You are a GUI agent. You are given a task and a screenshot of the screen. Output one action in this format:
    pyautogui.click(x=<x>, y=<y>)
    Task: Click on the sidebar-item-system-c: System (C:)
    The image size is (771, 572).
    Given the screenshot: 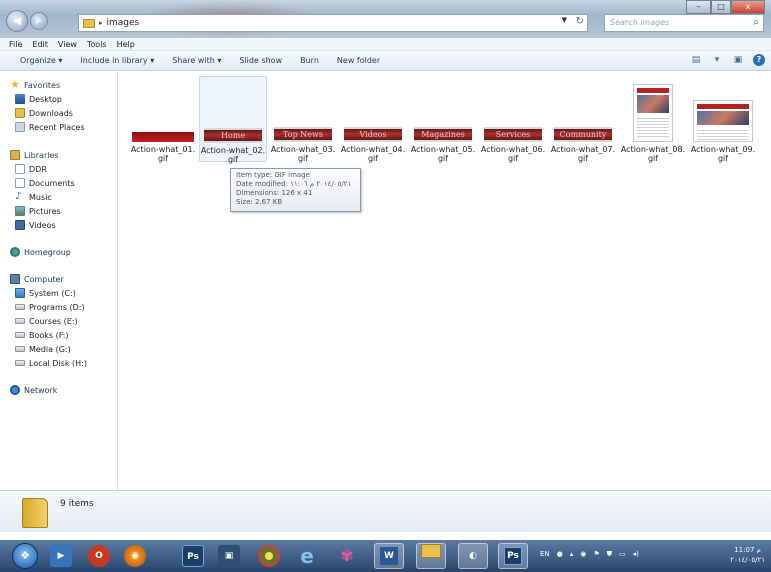 What is the action you would take?
    pyautogui.click(x=45, y=293)
    